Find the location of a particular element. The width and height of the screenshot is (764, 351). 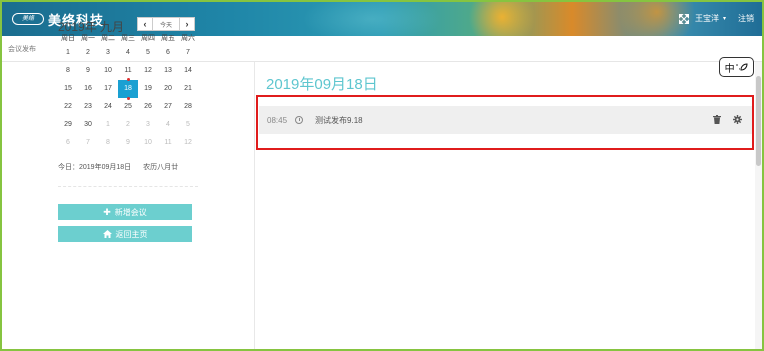

today-info: 今日：2019年09月18日 农历八月廿 is located at coordinates (118, 167).